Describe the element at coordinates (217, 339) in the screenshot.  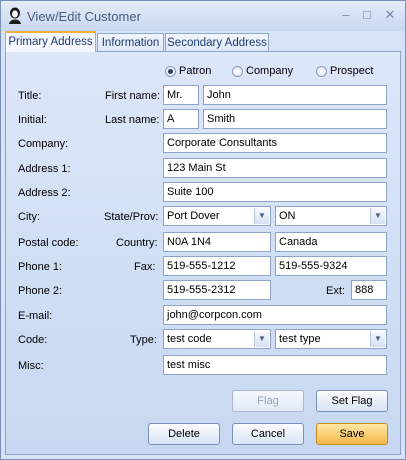
I see `code-combo: test code ▼` at that location.